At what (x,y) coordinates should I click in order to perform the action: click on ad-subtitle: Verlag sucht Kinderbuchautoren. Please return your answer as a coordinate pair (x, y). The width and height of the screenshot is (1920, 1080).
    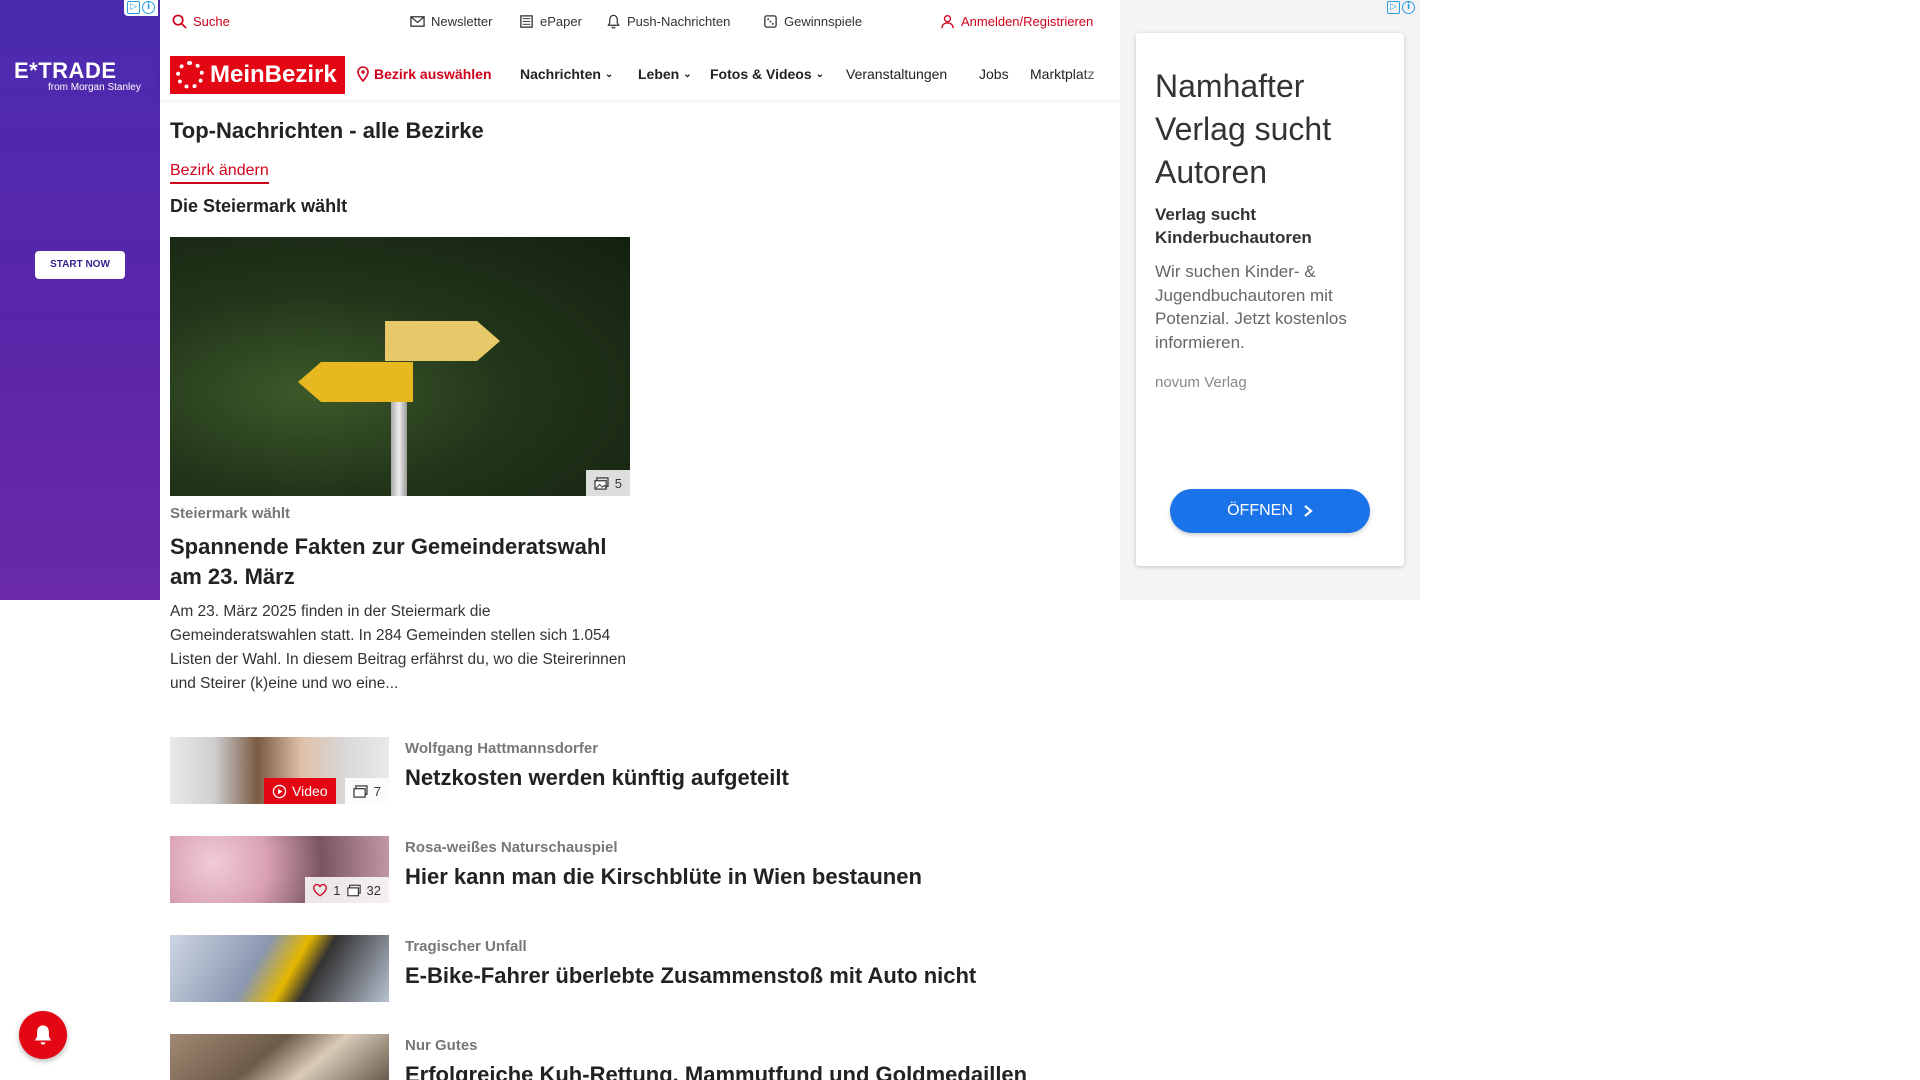
    Looking at the image, I should click on (1233, 226).